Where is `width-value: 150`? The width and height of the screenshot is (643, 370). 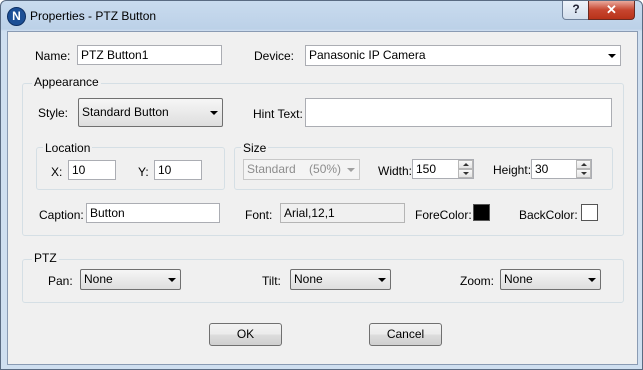 width-value: 150 is located at coordinates (426, 169).